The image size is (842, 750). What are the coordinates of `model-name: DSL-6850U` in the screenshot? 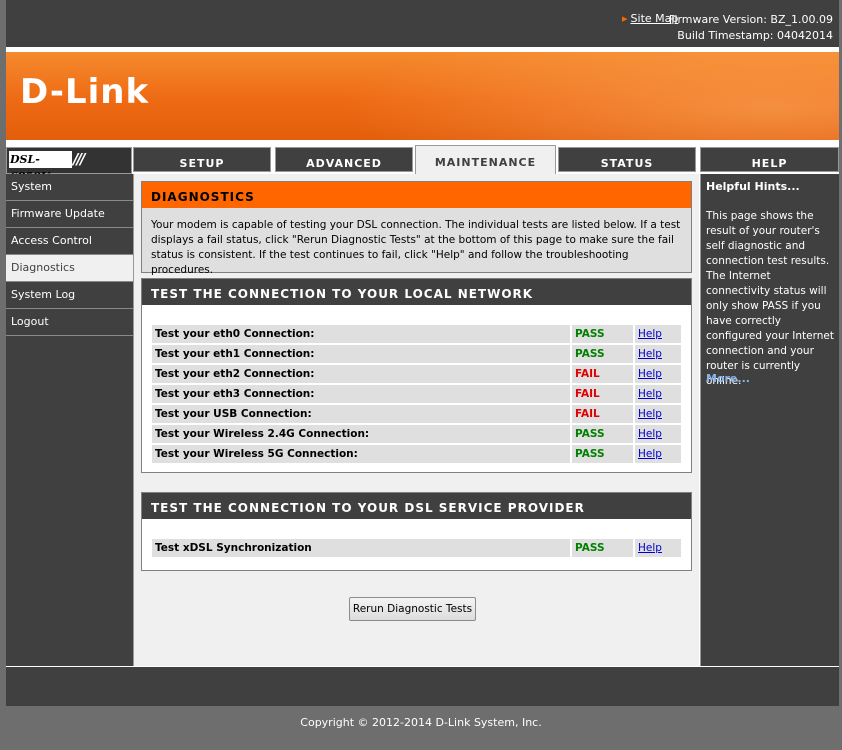 It's located at (40, 167).